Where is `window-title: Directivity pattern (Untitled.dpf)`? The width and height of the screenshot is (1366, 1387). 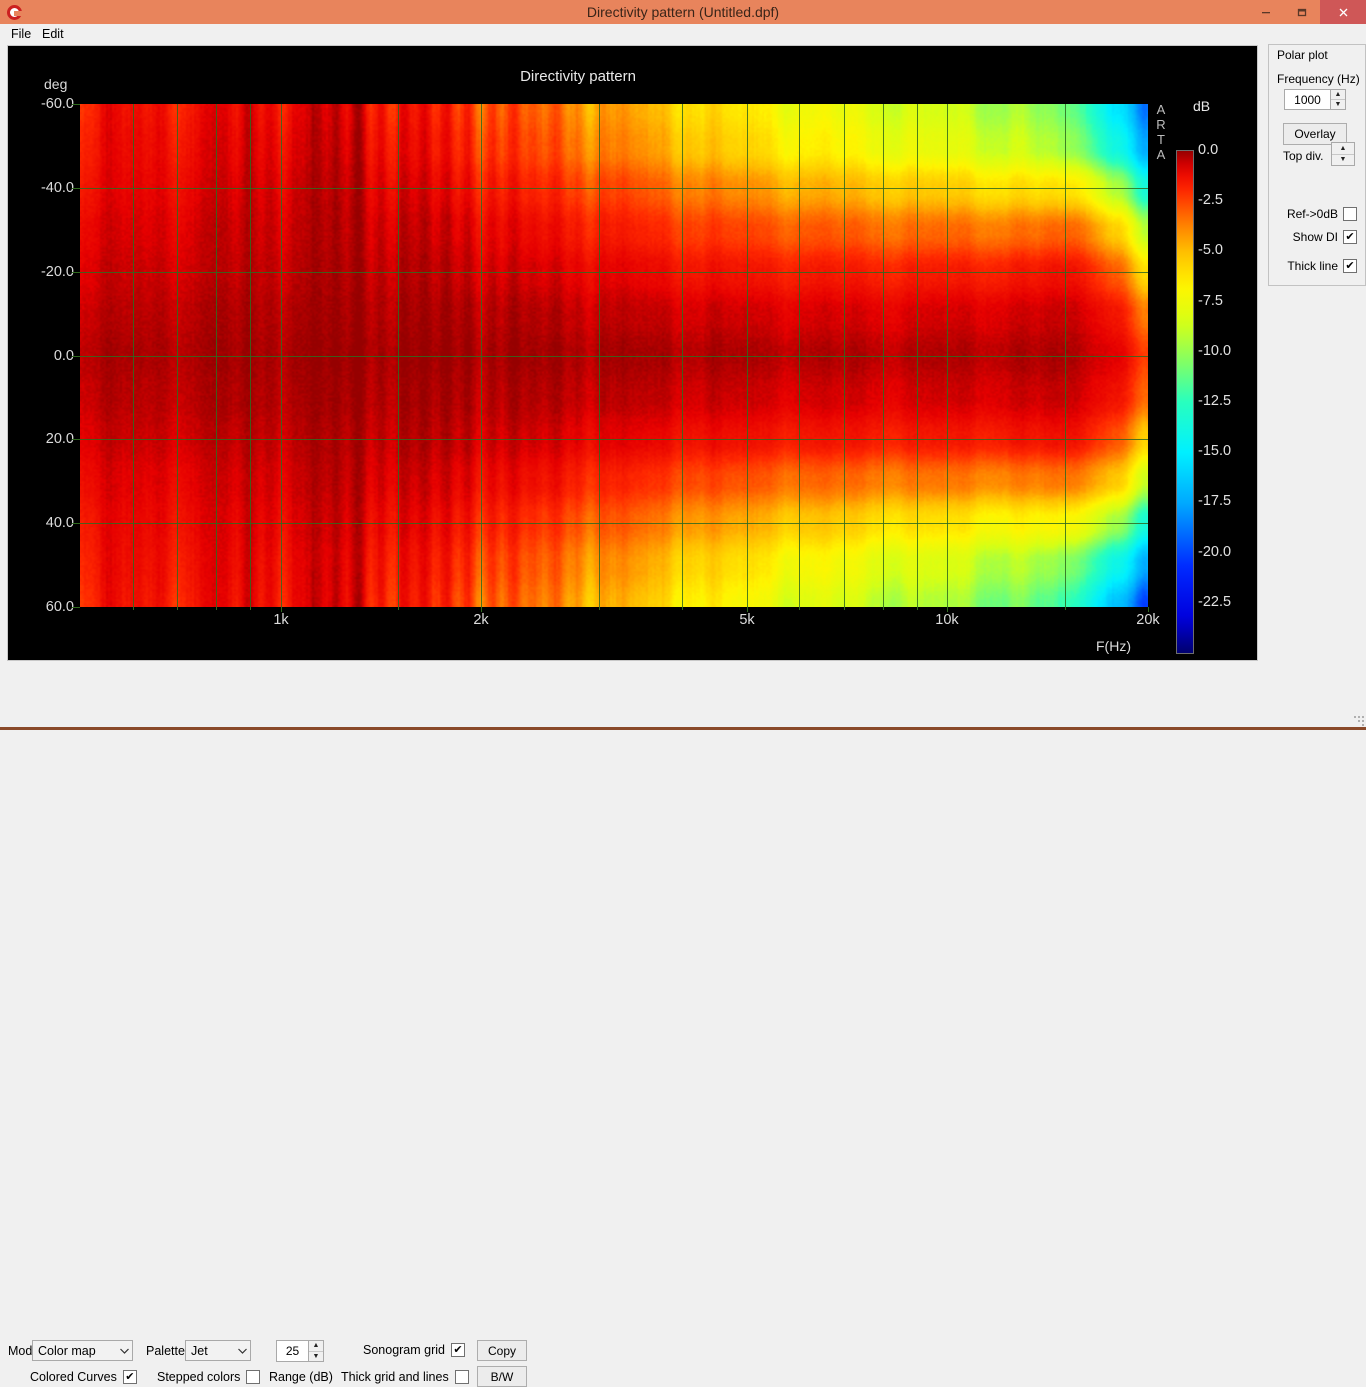
window-title: Directivity pattern (Untitled.dpf) is located at coordinates (683, 12).